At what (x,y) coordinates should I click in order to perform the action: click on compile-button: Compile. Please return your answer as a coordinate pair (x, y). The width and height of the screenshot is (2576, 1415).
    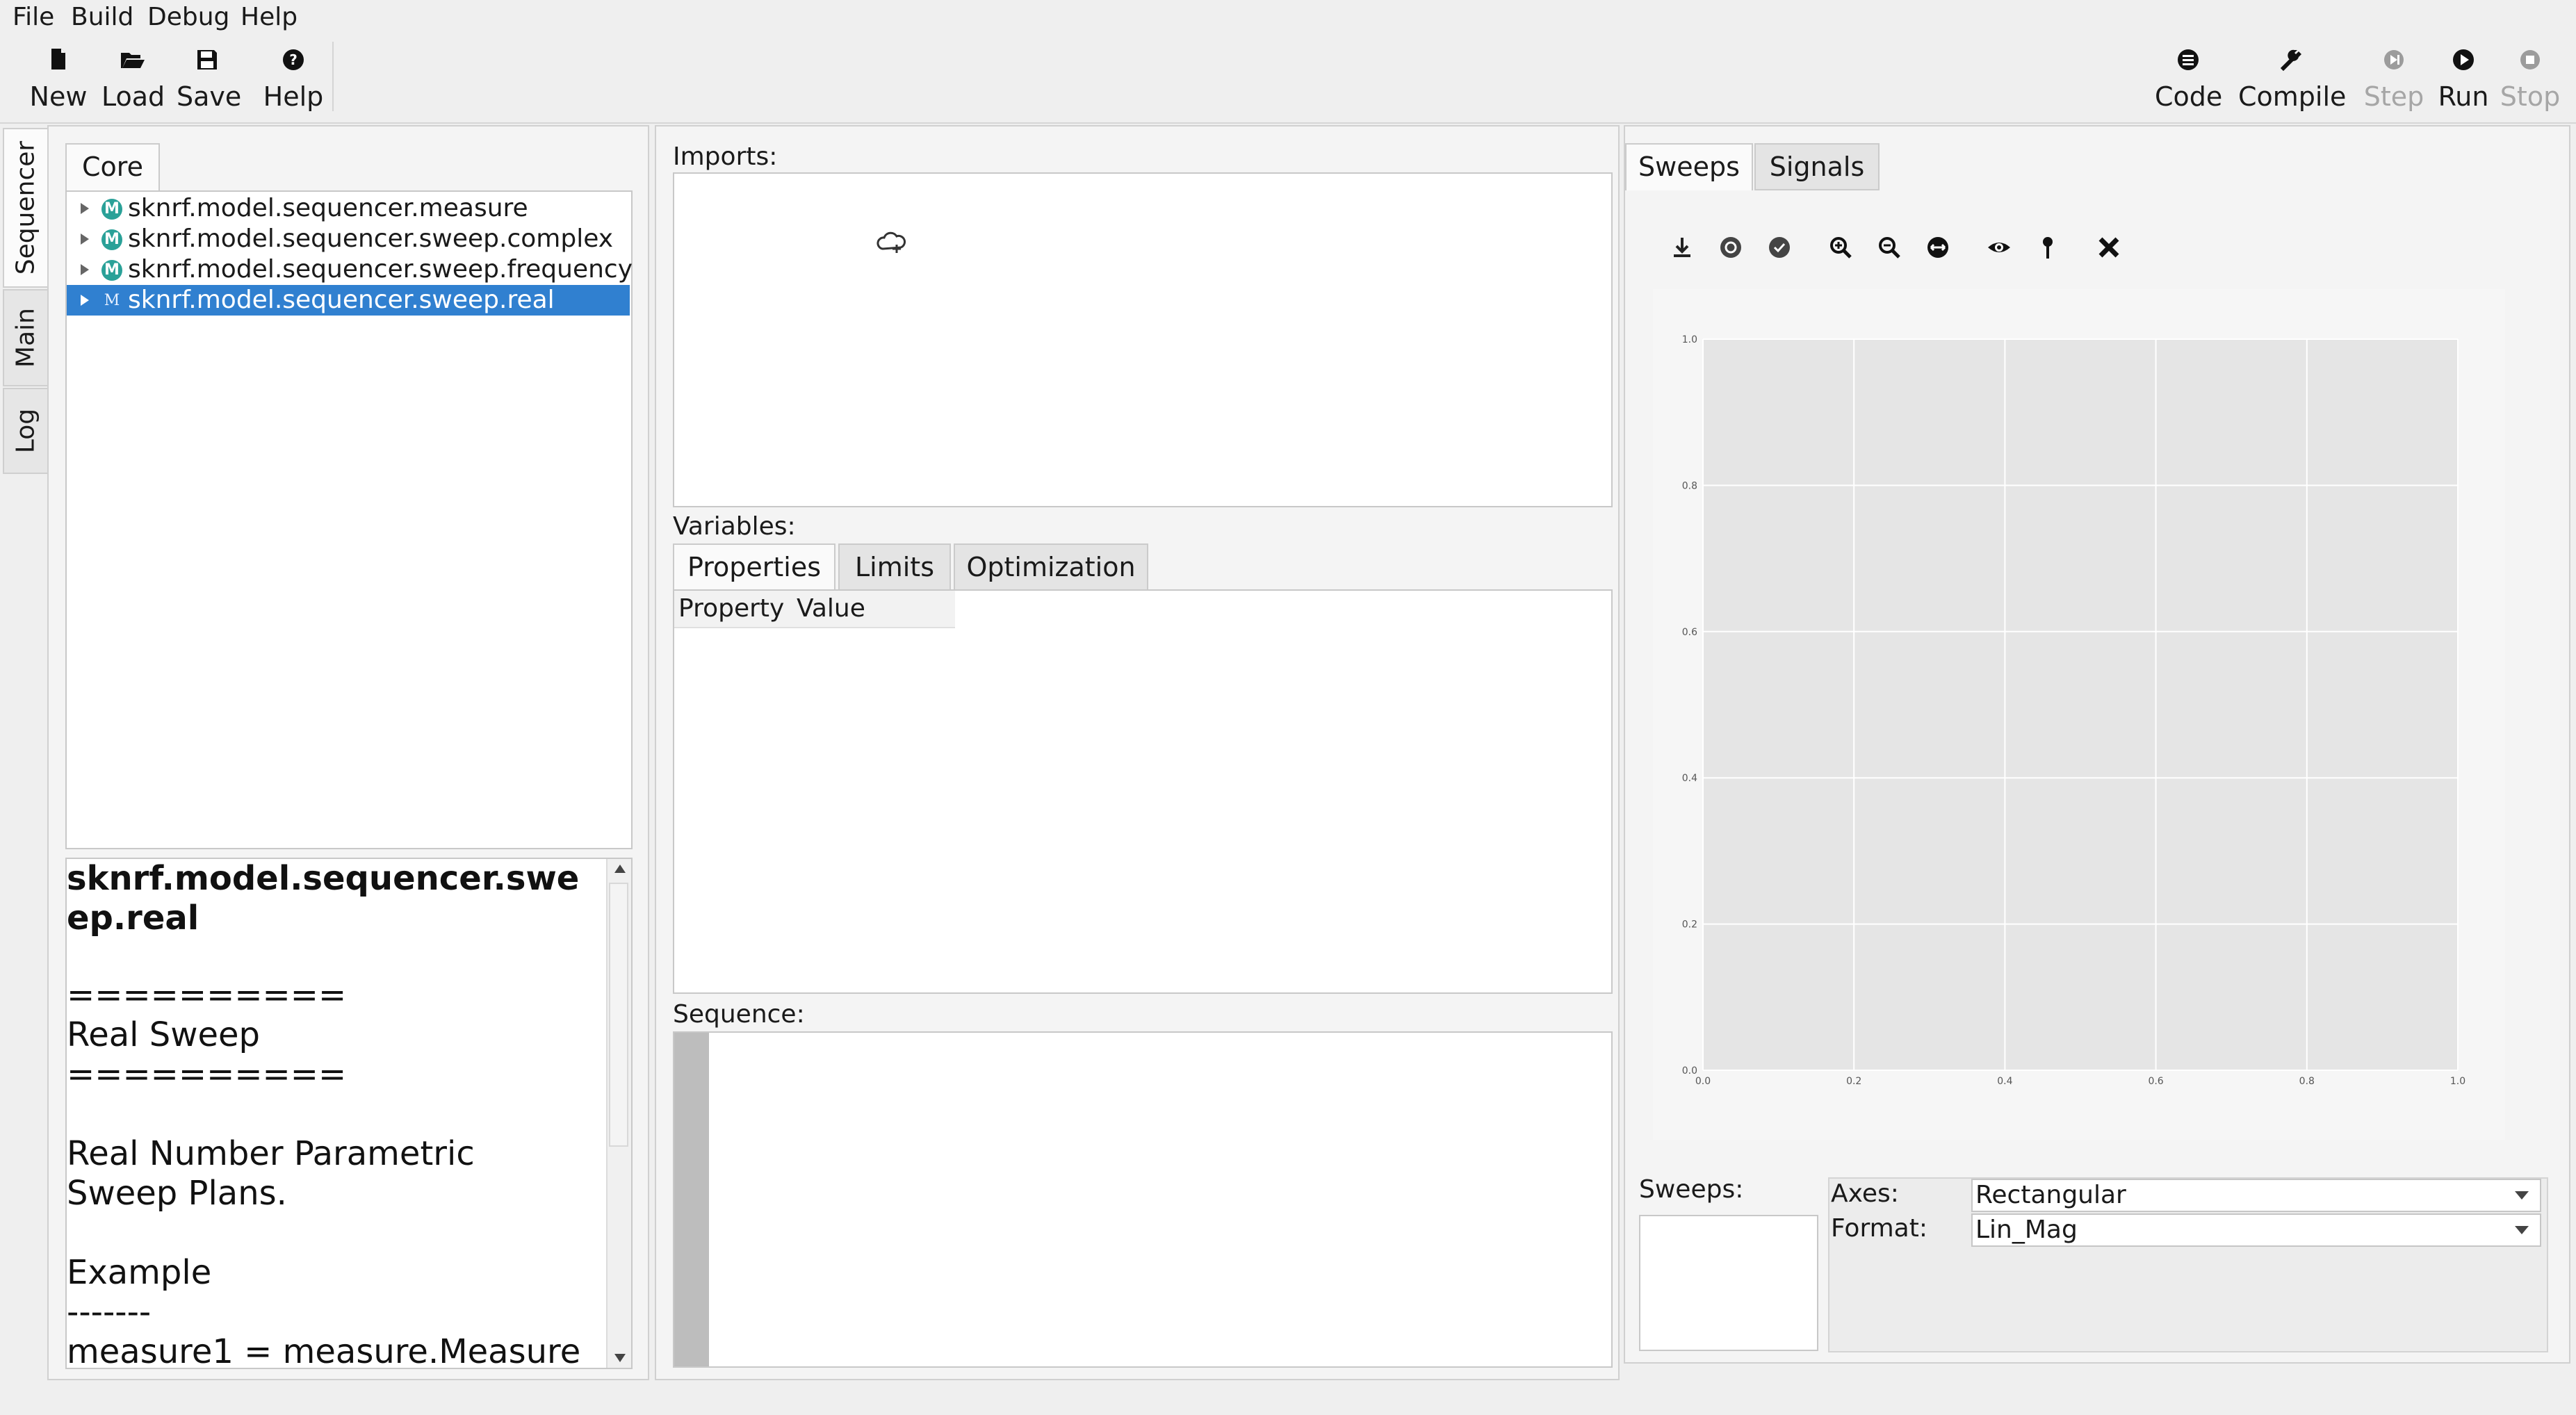
    Looking at the image, I should click on (2292, 79).